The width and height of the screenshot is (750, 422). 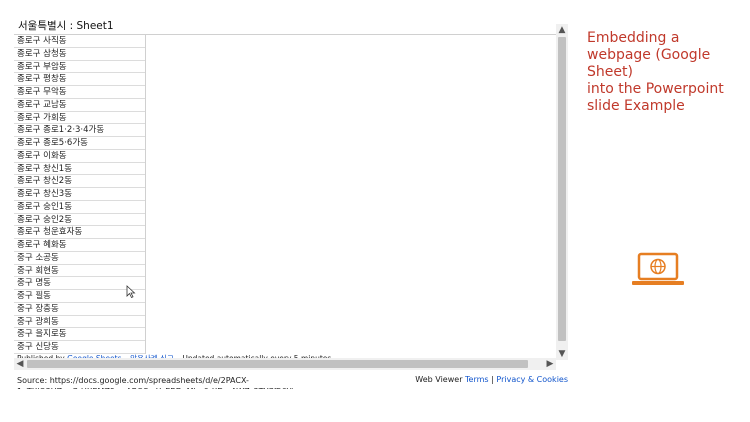 I want to click on scroll-up-icon: ▲, so click(x=562, y=30).